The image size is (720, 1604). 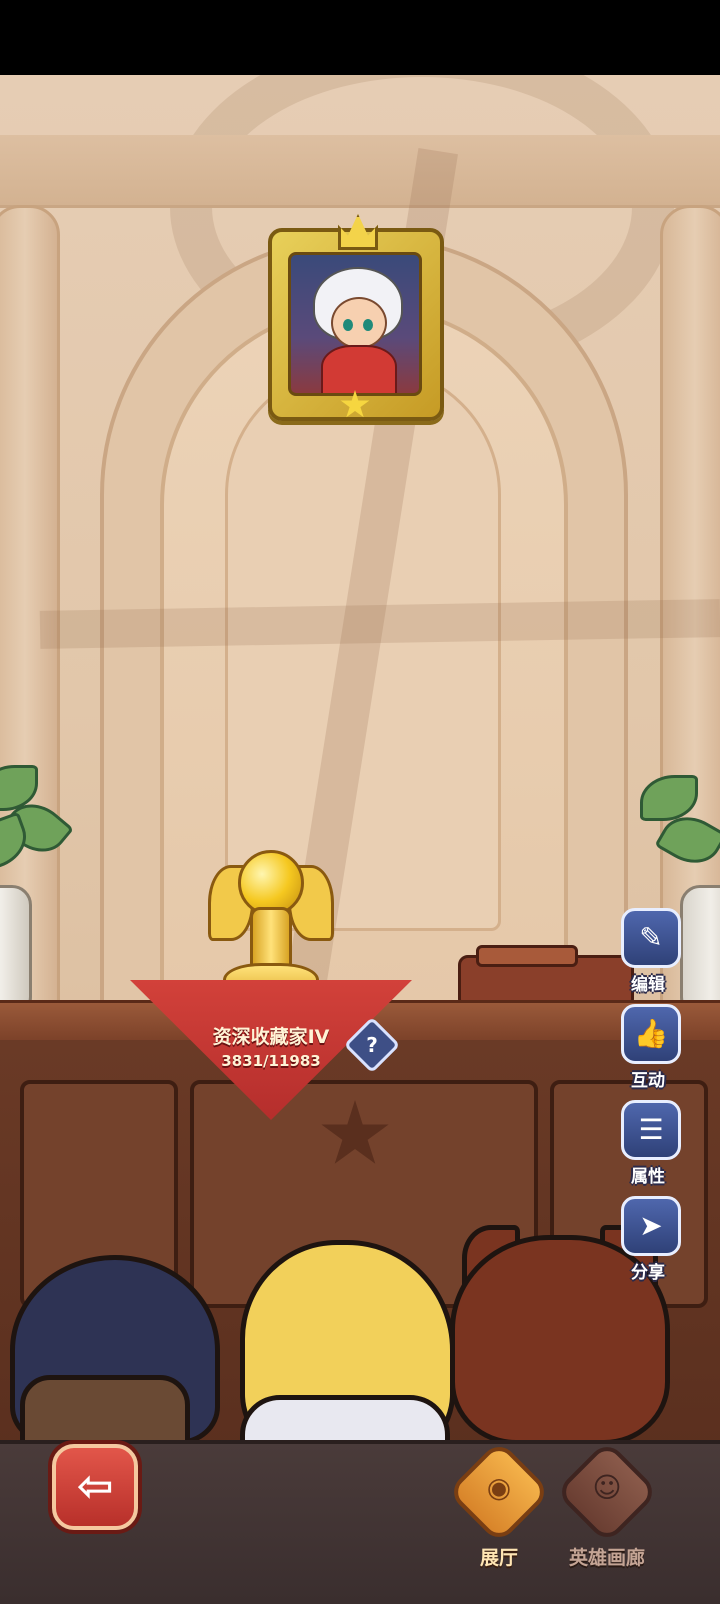 I want to click on thumbs-up-icon: 👍, so click(x=651, y=1034).